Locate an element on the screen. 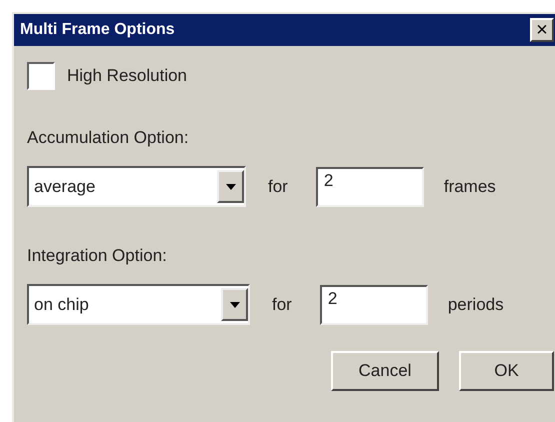 The width and height of the screenshot is (555, 422). checkbox-label: High Resolution is located at coordinates (127, 76).